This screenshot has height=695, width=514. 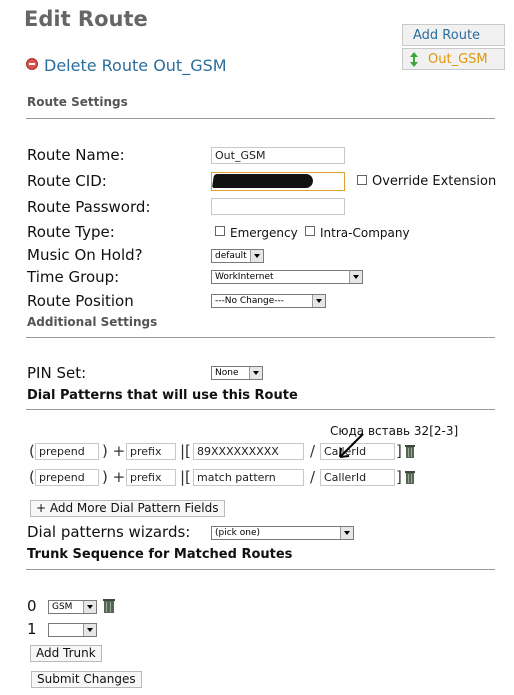 I want to click on route-list-item-out-gsm: Out_GSM, so click(x=453, y=59).